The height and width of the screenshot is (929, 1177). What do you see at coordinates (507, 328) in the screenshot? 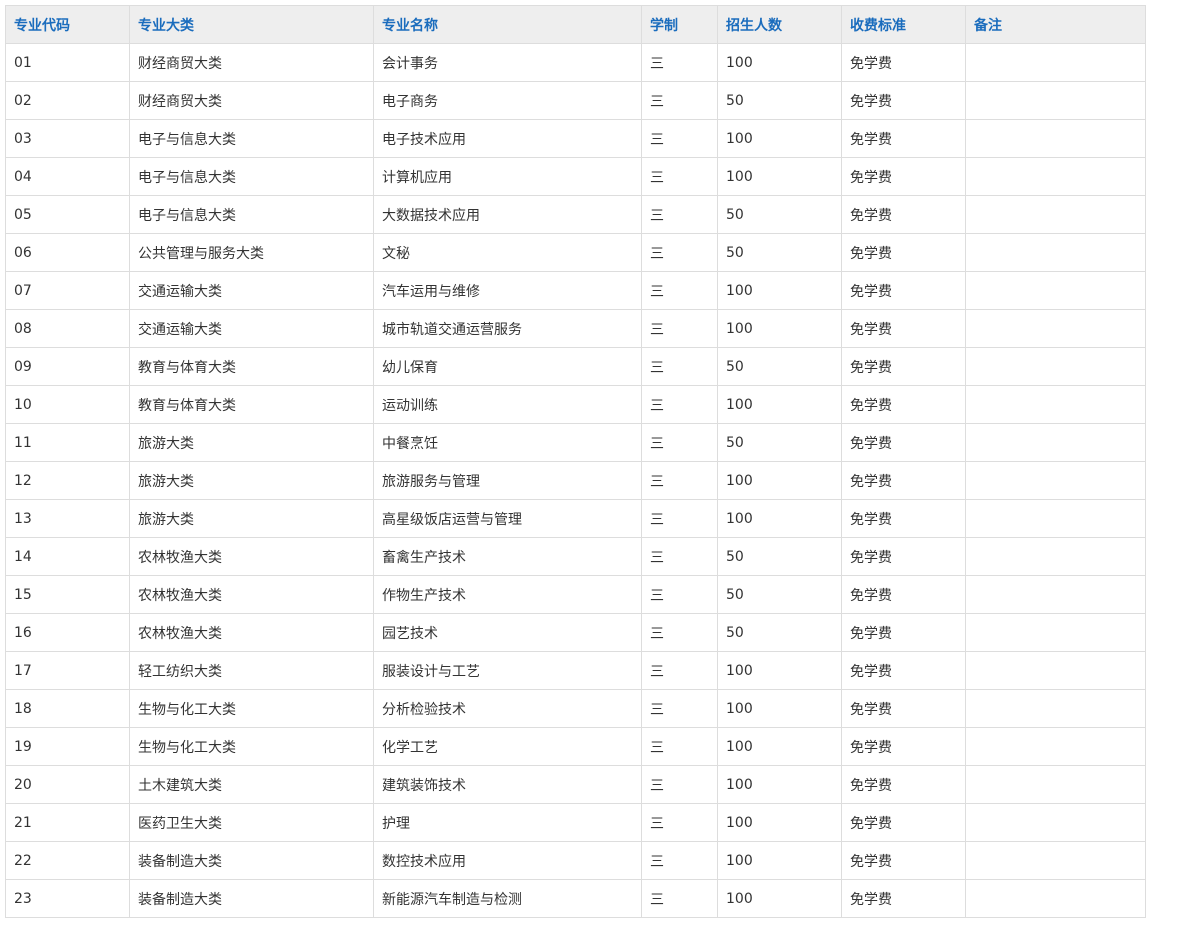
I see `major-name-cell: 城市轨道交通运营服务` at bounding box center [507, 328].